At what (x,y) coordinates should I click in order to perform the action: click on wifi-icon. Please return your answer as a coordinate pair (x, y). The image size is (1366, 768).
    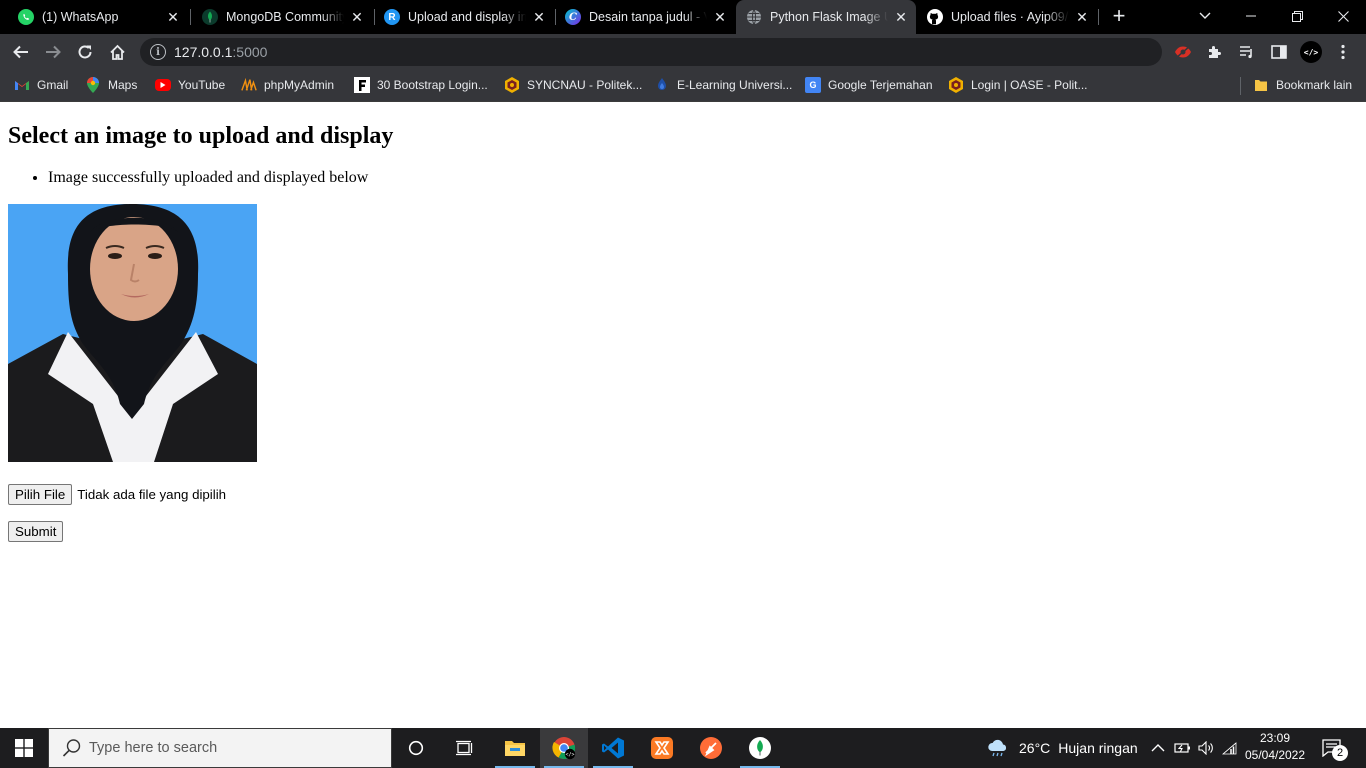
    Looking at the image, I should click on (1229, 747).